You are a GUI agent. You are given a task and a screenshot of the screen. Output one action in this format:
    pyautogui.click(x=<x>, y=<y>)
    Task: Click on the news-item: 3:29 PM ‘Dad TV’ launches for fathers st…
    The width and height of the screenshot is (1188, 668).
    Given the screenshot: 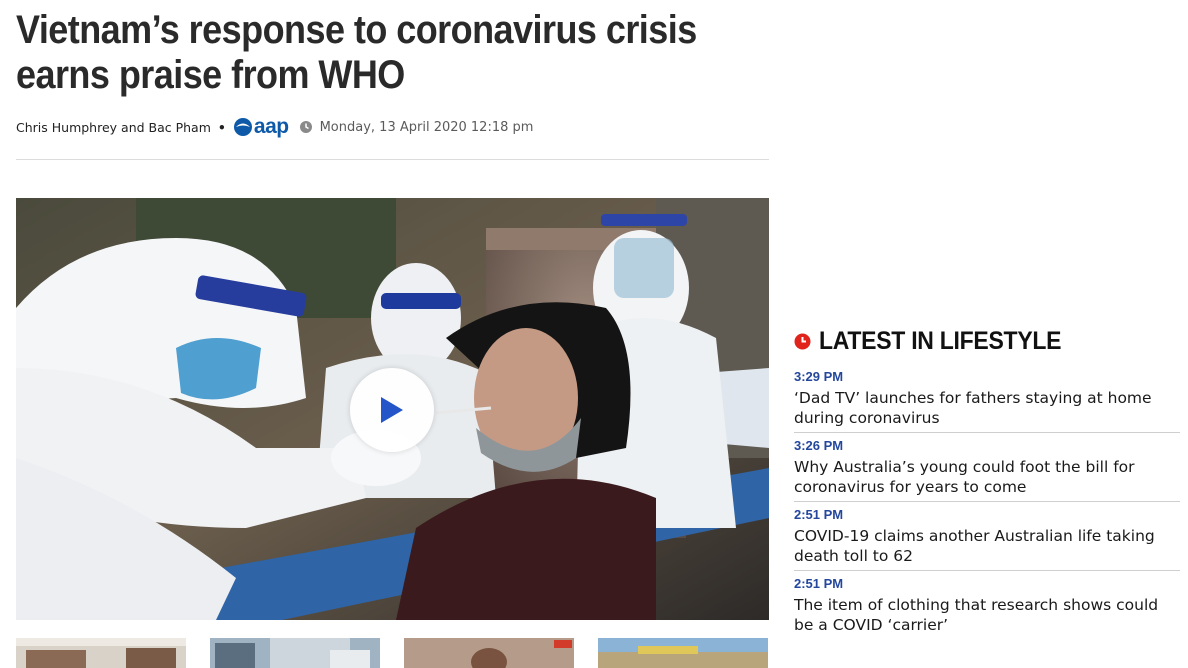 What is the action you would take?
    pyautogui.click(x=987, y=398)
    